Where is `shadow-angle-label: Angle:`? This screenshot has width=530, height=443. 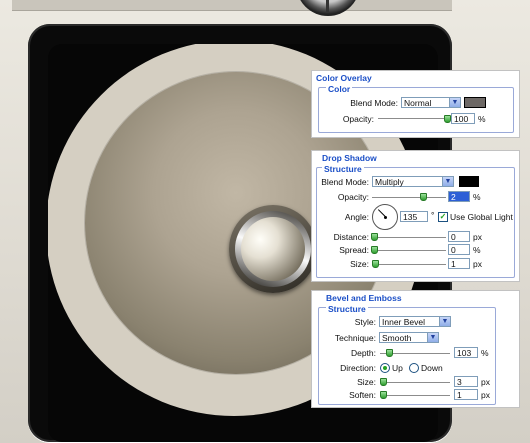
shadow-angle-label: Angle: is located at coordinates (356, 217).